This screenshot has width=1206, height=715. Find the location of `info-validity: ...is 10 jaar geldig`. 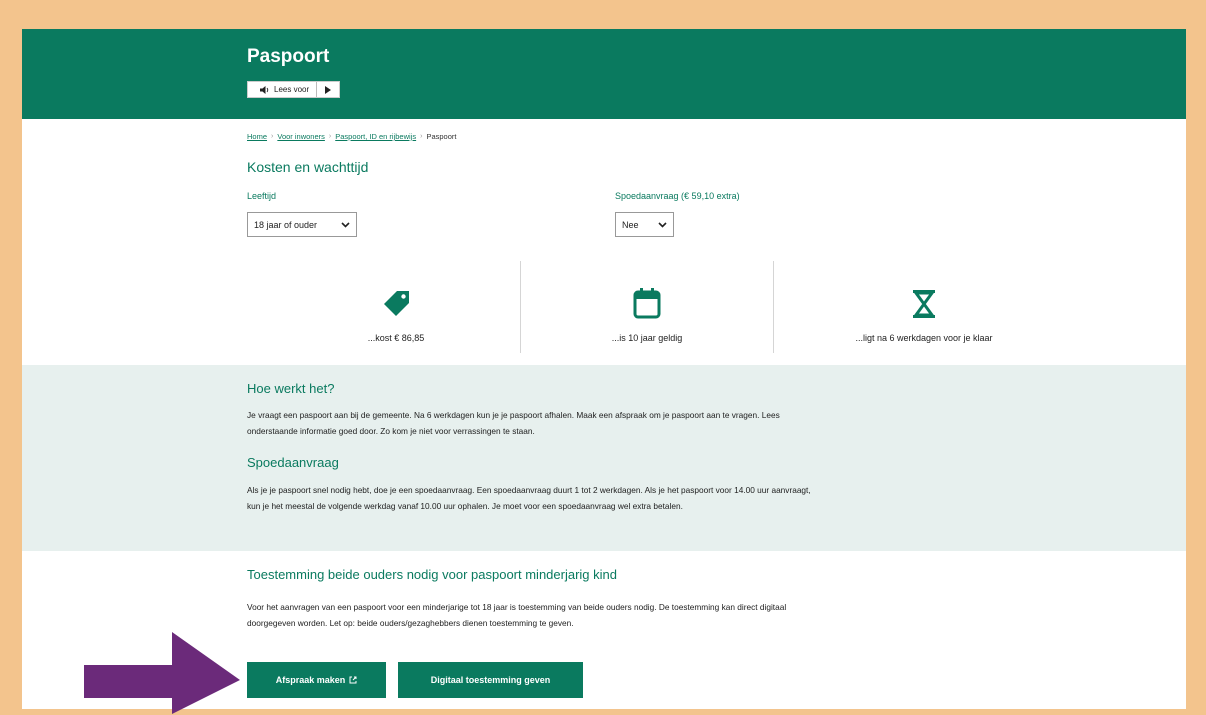

info-validity: ...is 10 jaar geldig is located at coordinates (647, 307).